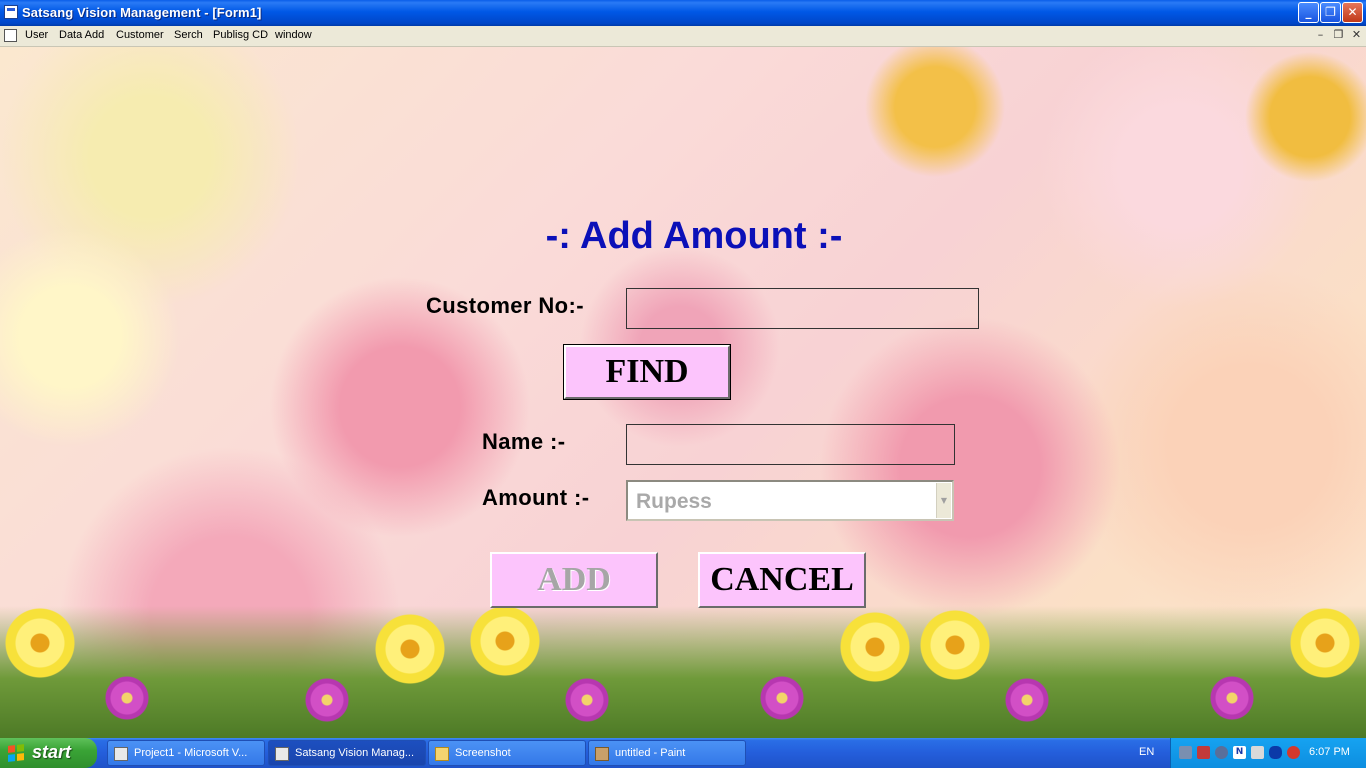  Describe the element at coordinates (1293, 752) in the screenshot. I see `alert-icon` at that location.